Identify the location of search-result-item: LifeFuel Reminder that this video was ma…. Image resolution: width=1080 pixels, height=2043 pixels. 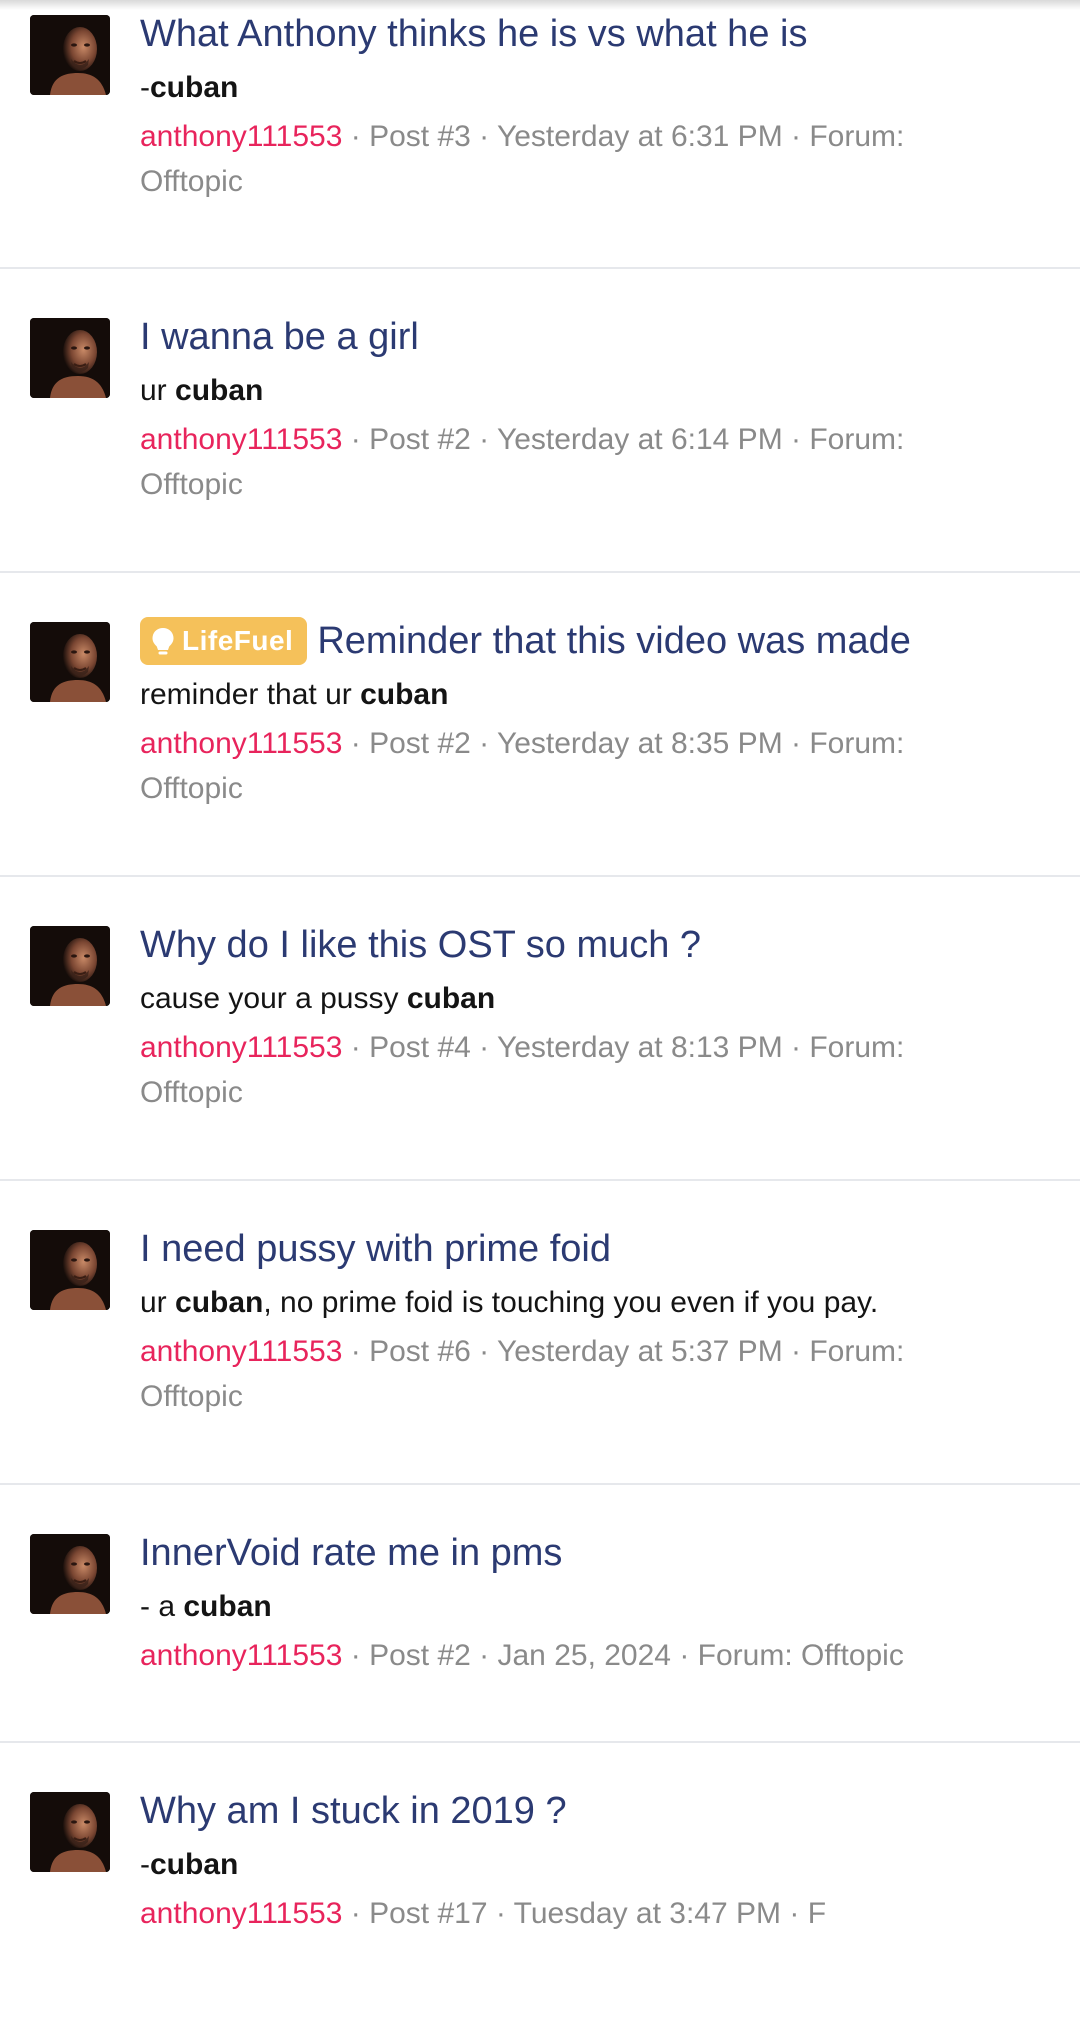
(540, 725).